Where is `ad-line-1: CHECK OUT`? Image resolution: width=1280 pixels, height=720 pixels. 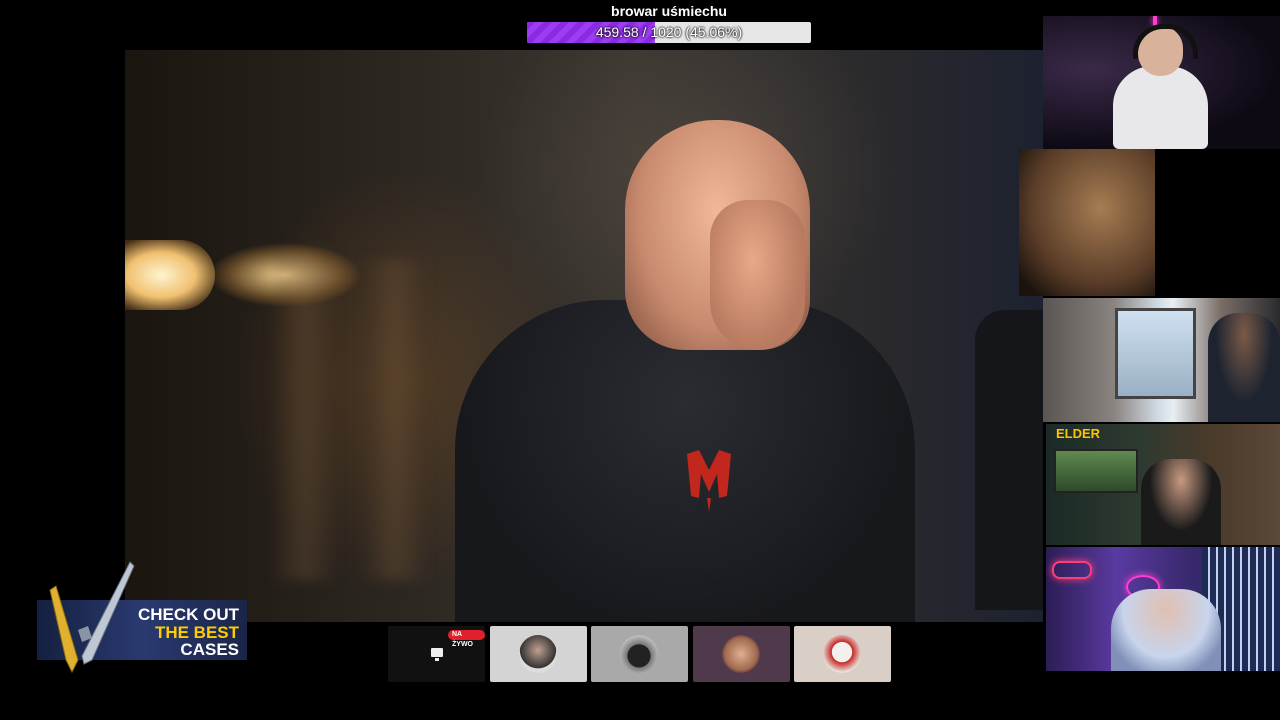
ad-line-1: CHECK OUT is located at coordinates (188, 614).